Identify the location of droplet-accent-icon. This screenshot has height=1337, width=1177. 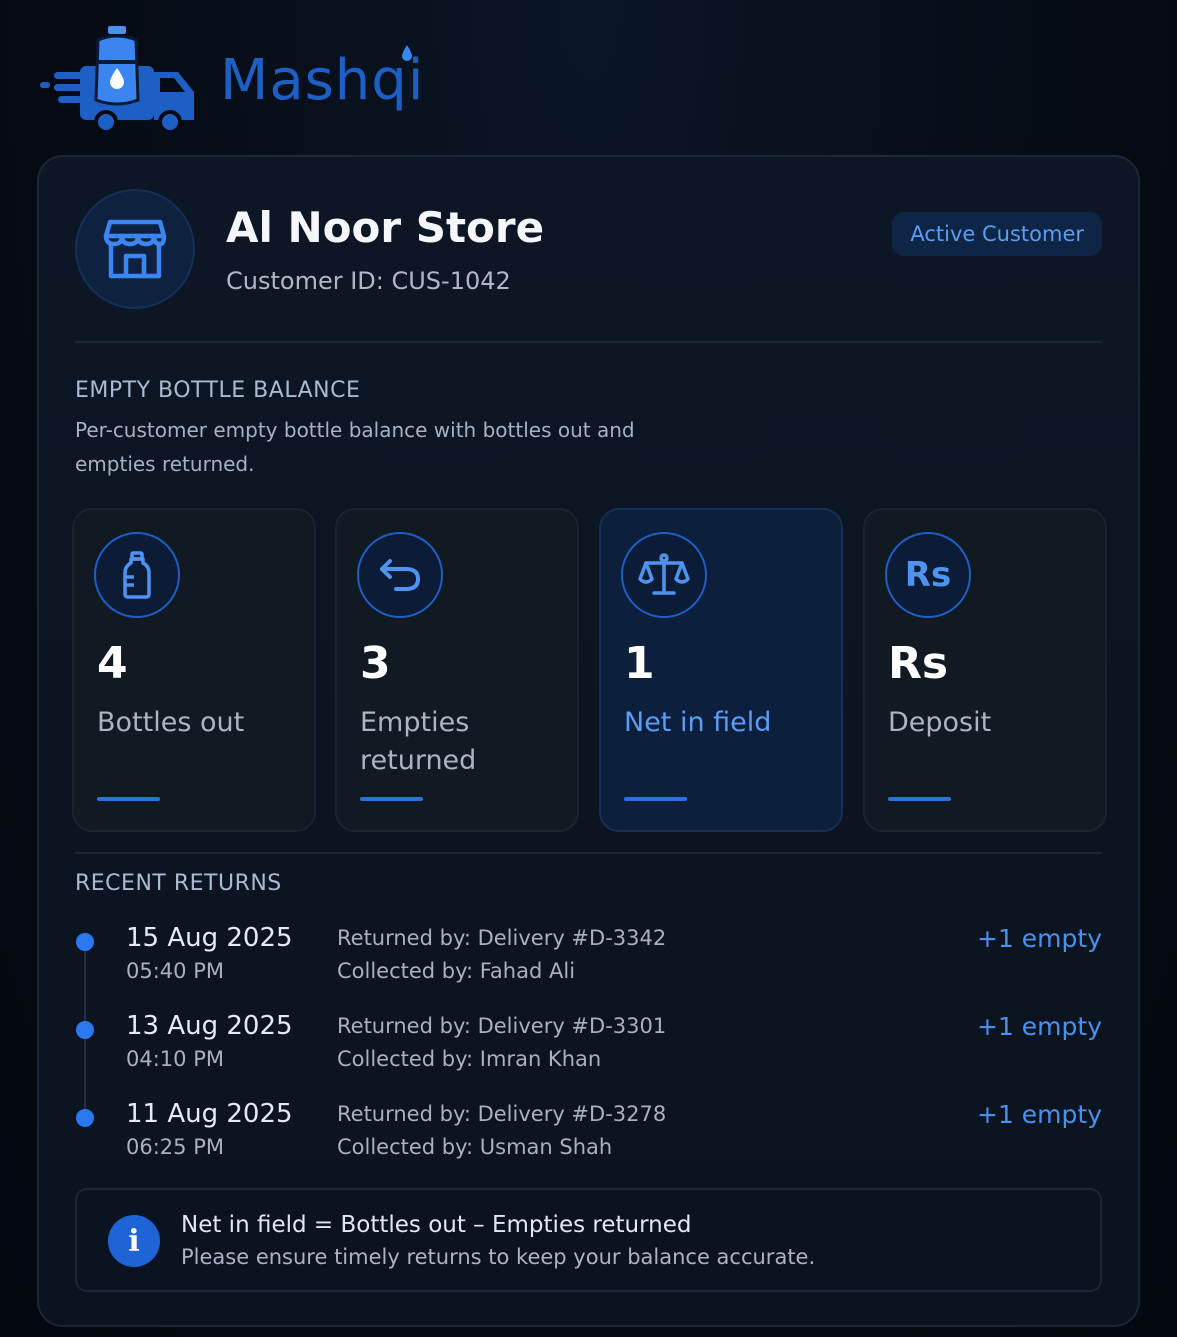
(407, 53).